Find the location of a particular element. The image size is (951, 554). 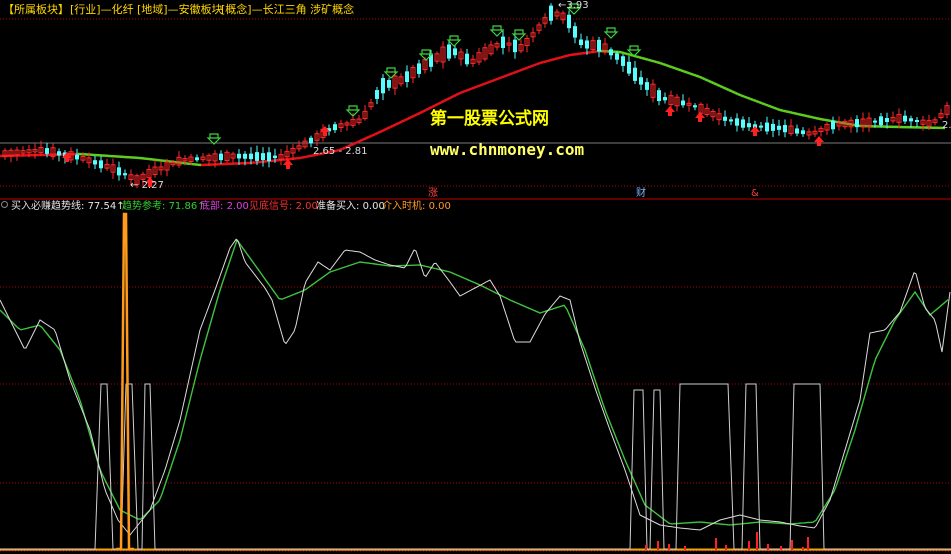

indicator-item-label: 准备买入: is located at coordinates (339, 206).